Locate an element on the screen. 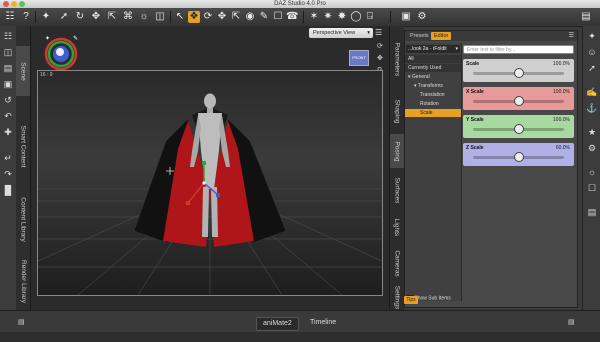 The width and height of the screenshot is (600, 342). param-slider: Z Scale 60.0% is located at coordinates (518, 154).